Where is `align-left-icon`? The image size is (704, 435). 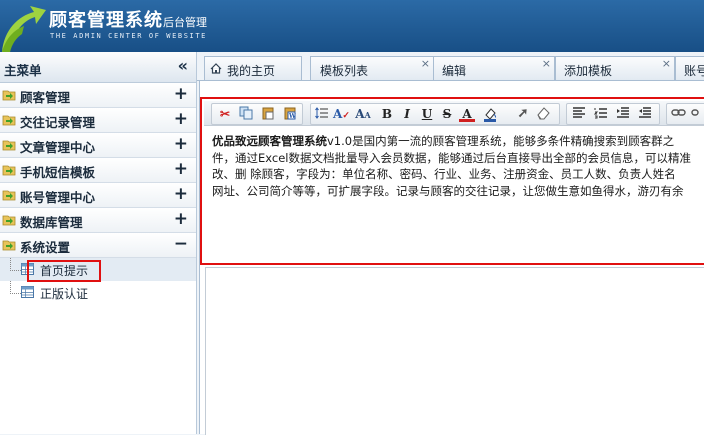 align-left-icon is located at coordinates (579, 114).